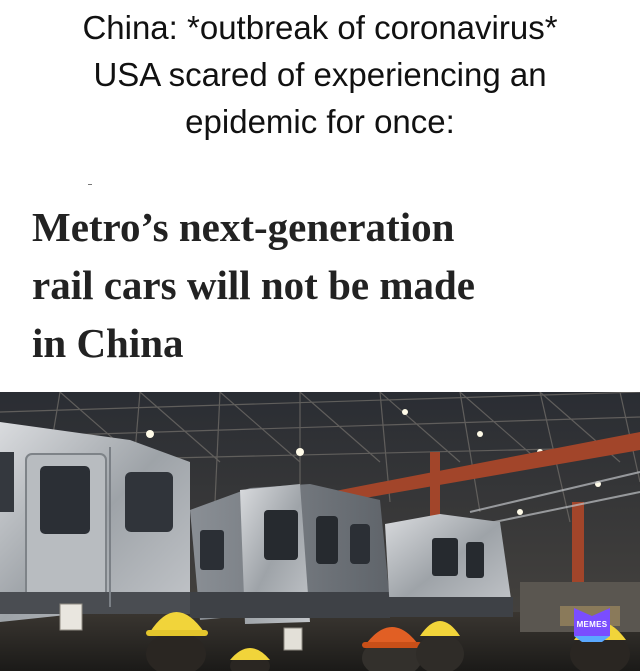 This screenshot has width=640, height=671. I want to click on caption-line: China: *outbreak of coronavirus*, so click(320, 27).